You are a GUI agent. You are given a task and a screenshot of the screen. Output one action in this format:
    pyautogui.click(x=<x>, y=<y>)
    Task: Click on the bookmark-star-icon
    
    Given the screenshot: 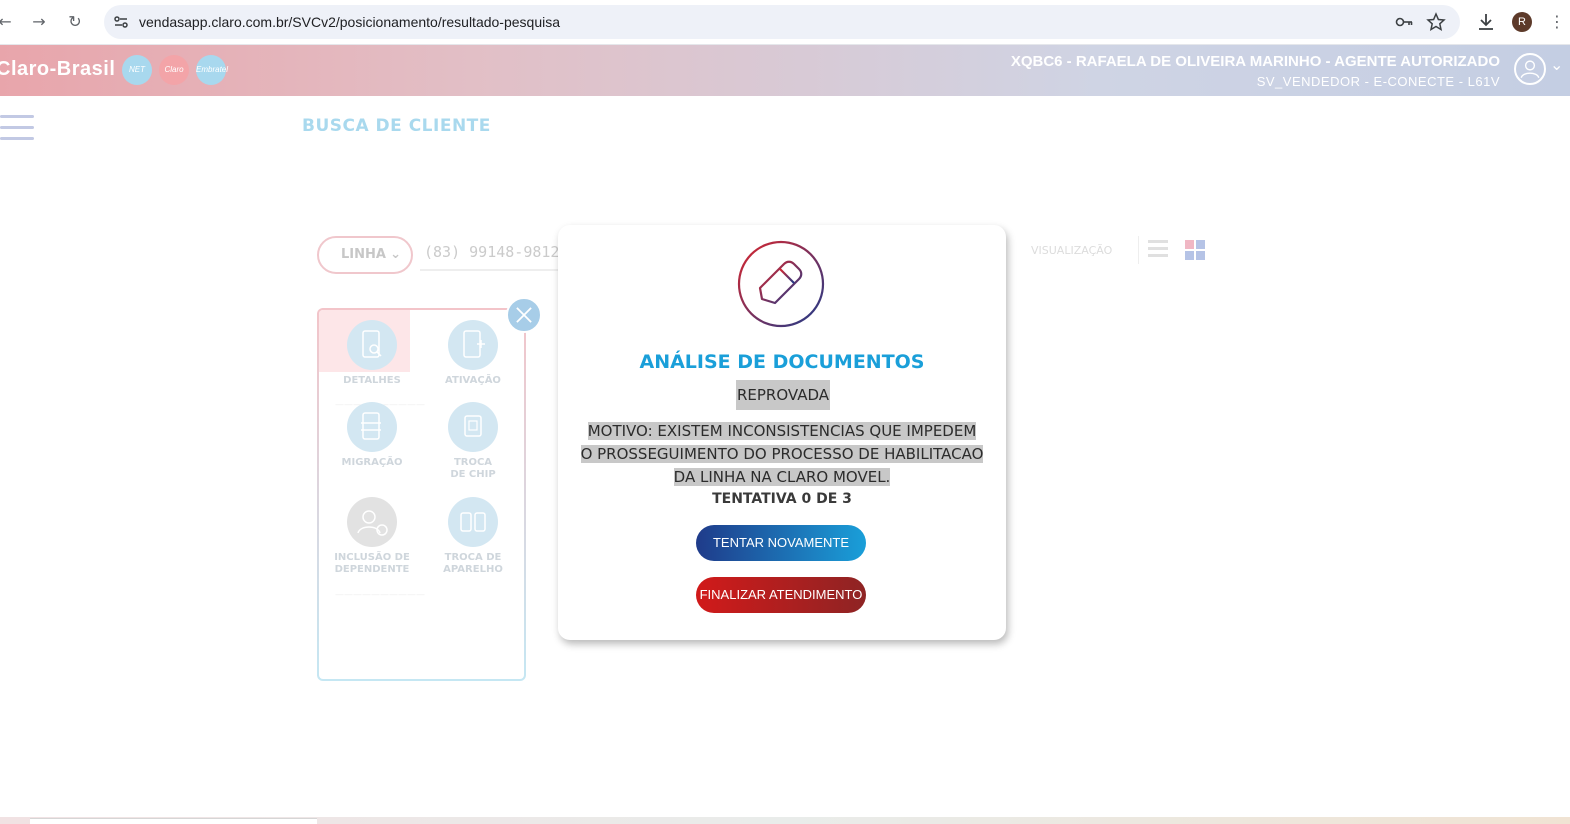 What is the action you would take?
    pyautogui.click(x=1436, y=22)
    